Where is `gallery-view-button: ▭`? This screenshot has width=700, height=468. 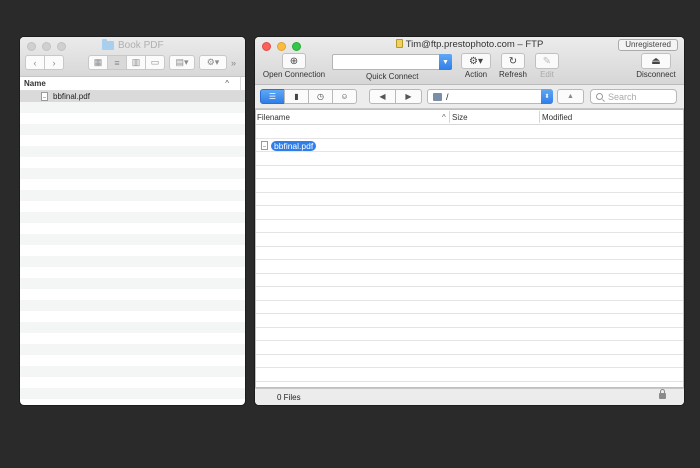 gallery-view-button: ▭ is located at coordinates (155, 62).